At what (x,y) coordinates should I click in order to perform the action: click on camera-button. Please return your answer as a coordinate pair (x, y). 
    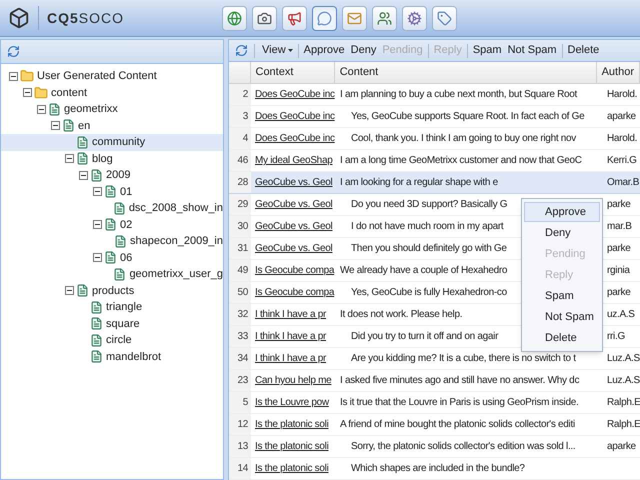
    Looking at the image, I should click on (265, 18).